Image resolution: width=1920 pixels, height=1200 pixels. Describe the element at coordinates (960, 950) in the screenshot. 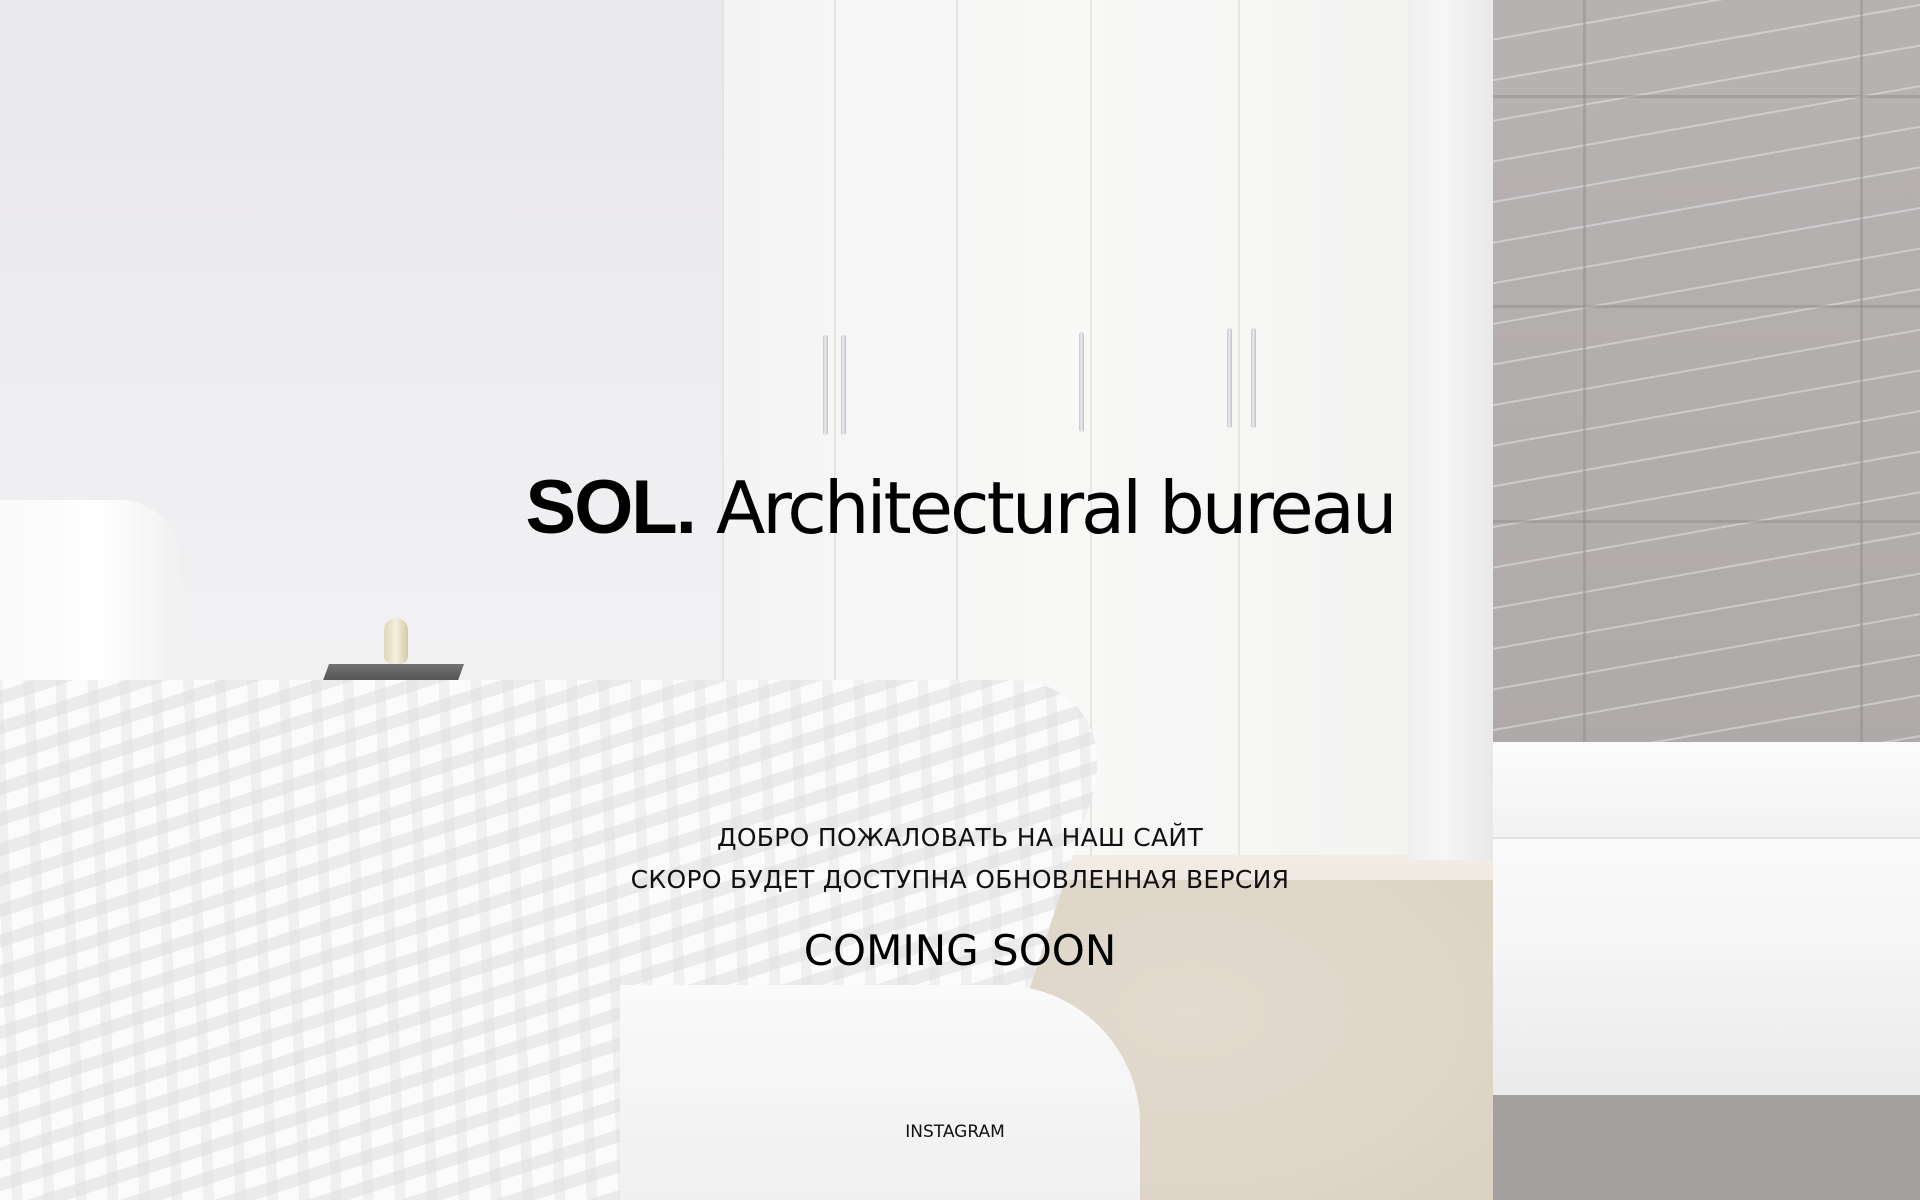

I see `coming-soon-heading: COMING SOON` at that location.